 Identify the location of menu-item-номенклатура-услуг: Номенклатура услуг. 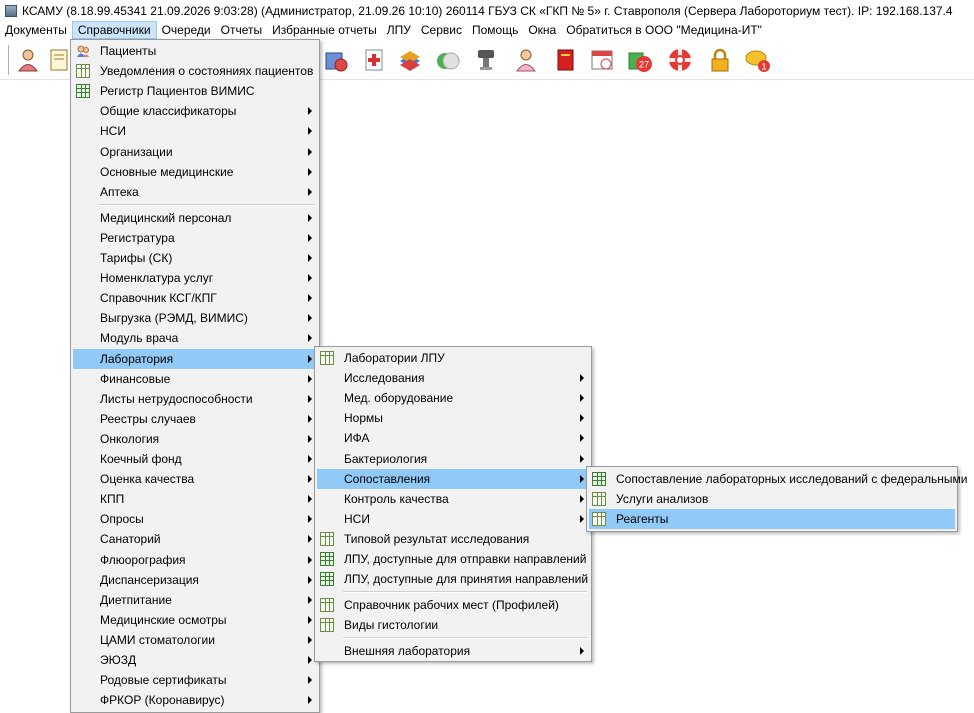
(195, 278).